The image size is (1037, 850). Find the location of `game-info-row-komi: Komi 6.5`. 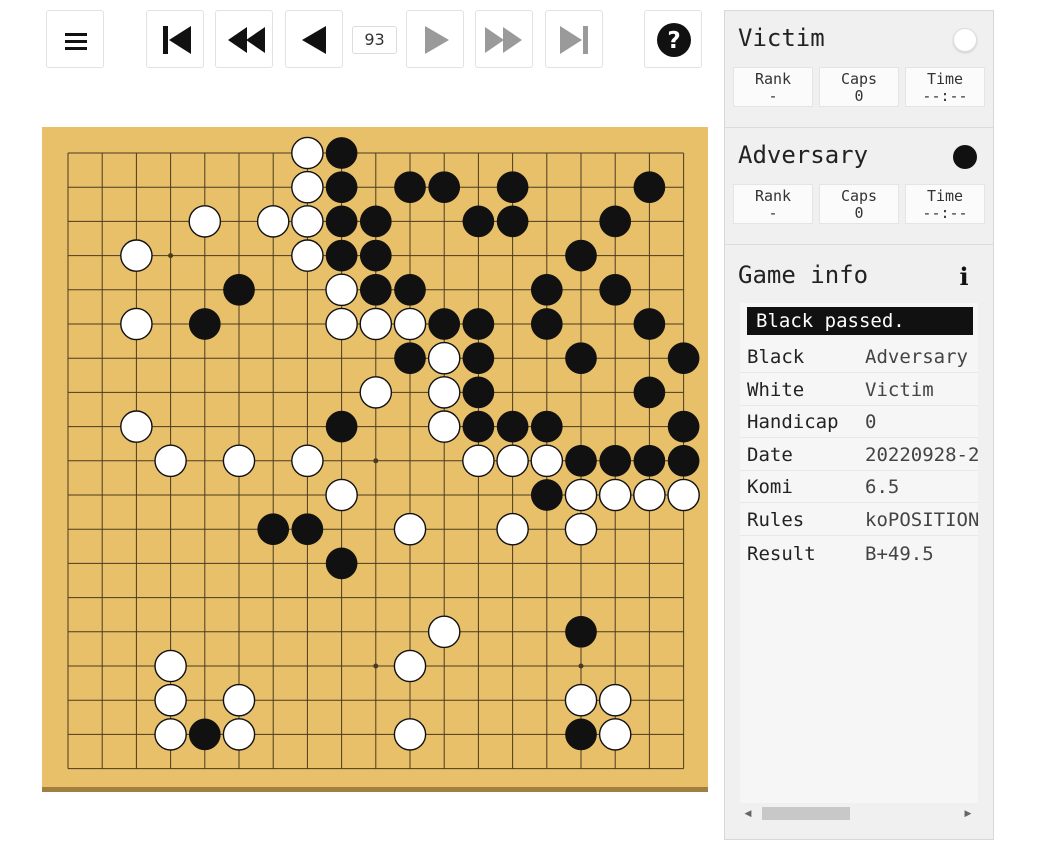

game-info-row-komi: Komi 6.5 is located at coordinates (859, 487).